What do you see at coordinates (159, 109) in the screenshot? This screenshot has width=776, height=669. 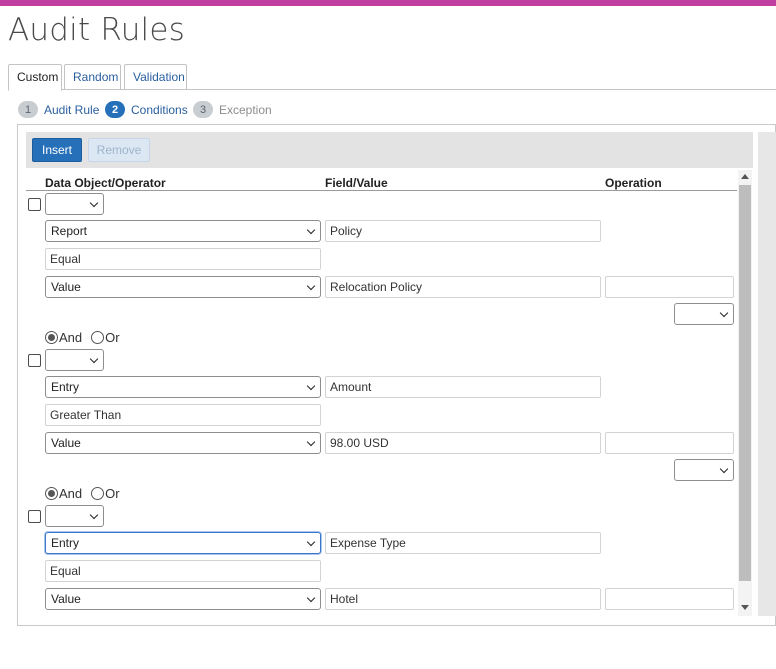 I see `step-label: Conditions` at bounding box center [159, 109].